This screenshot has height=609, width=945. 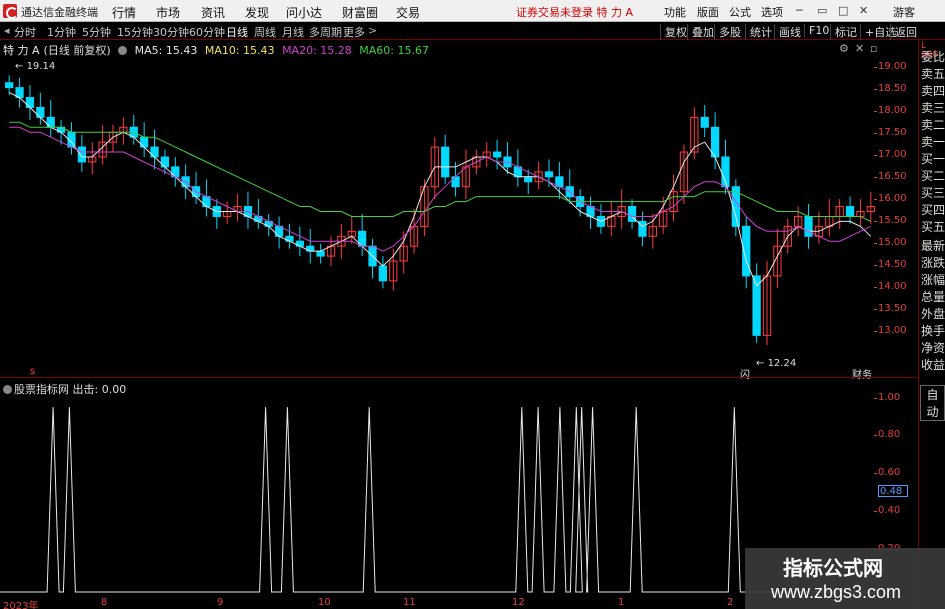 What do you see at coordinates (360, 12) in the screenshot?
I see `menu-caifuquan: 财富圈` at bounding box center [360, 12].